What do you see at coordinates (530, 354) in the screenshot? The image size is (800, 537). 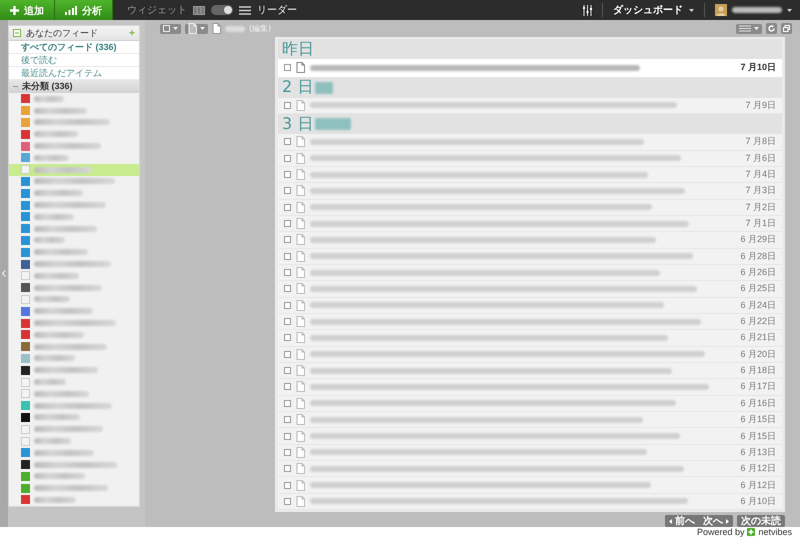 I see `article-row: 6 月20日` at bounding box center [530, 354].